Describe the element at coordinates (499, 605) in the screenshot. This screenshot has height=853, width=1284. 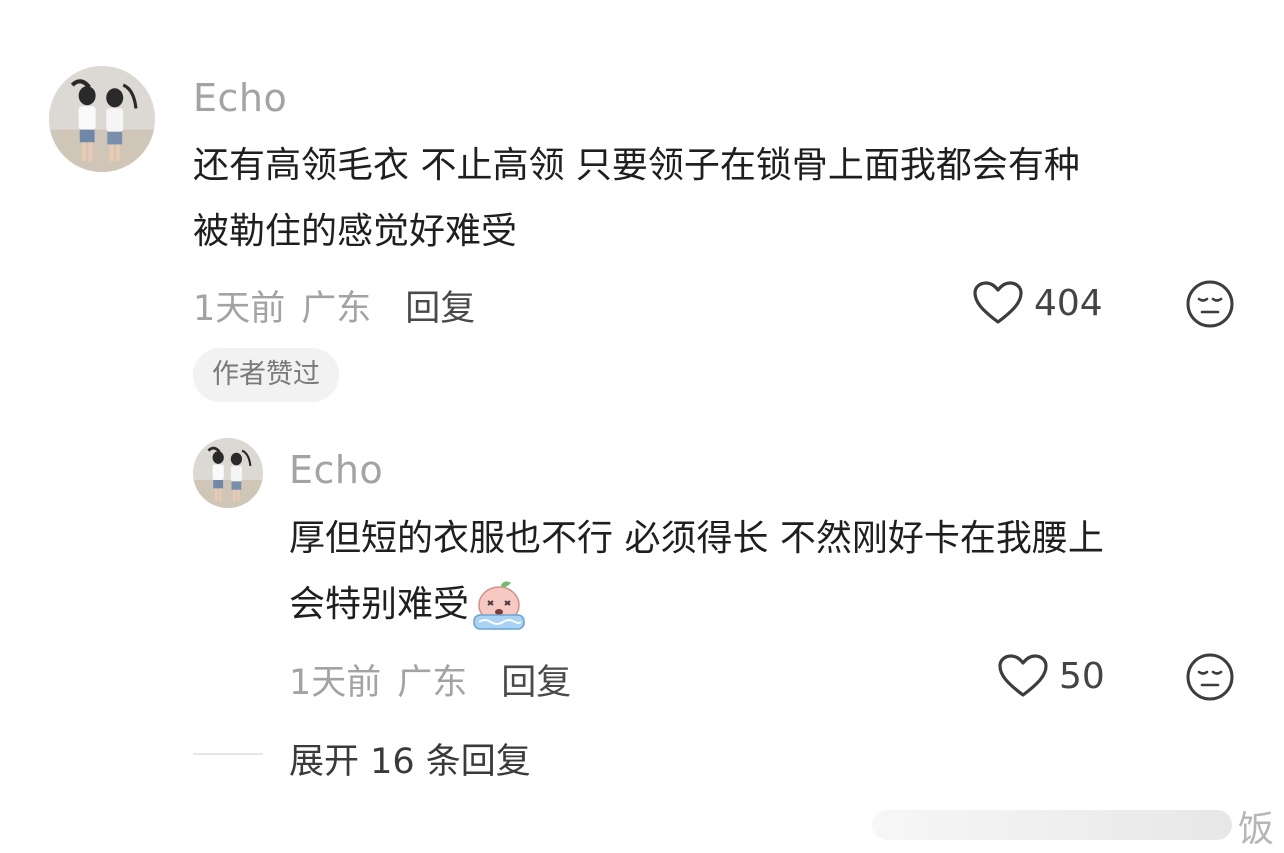
I see `crying-emoji-icon` at that location.